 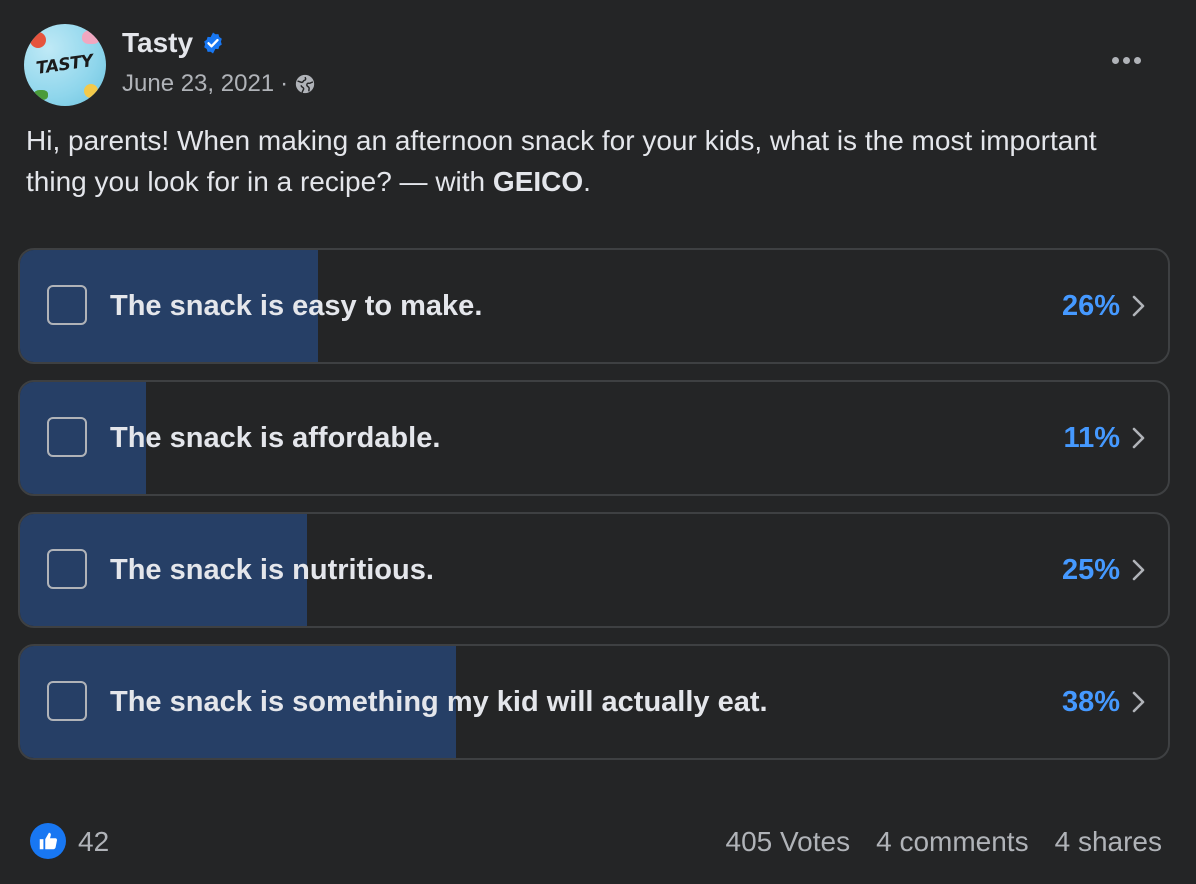 I want to click on page-name-row: Tasty, so click(x=173, y=43).